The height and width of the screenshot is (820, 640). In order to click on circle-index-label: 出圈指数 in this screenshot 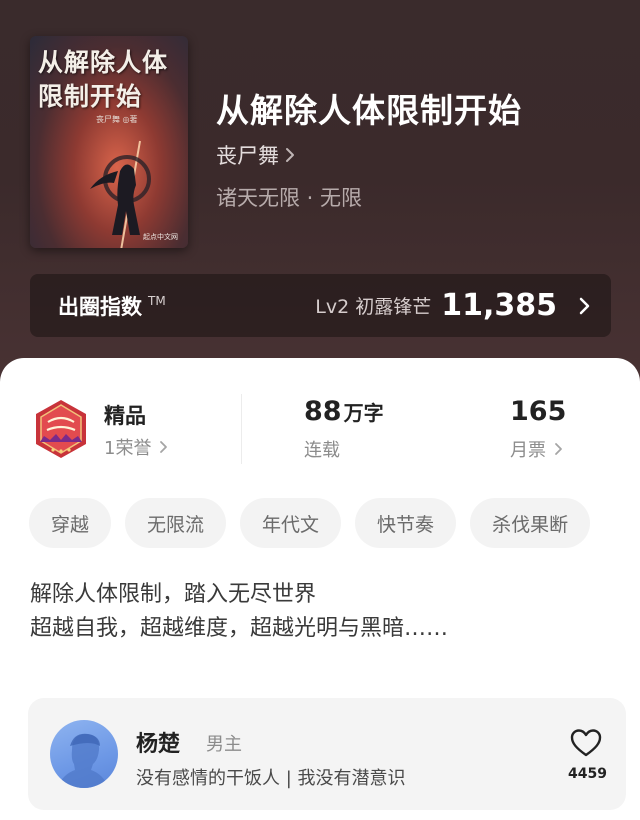, I will do `click(100, 306)`.